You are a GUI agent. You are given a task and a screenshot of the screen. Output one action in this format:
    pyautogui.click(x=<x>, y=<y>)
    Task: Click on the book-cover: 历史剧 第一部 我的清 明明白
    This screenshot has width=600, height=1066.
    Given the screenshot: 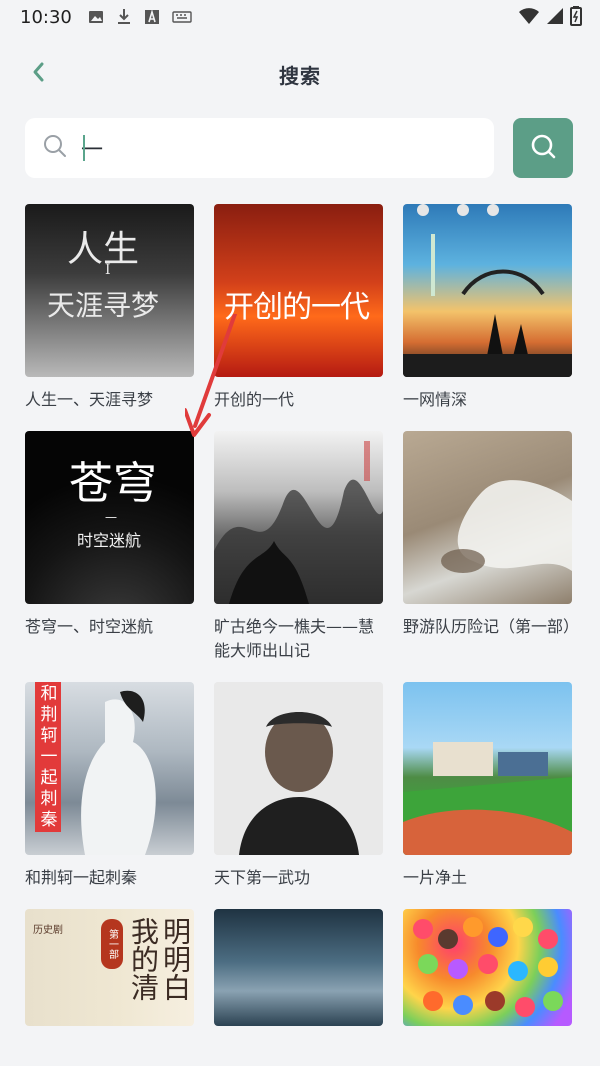 What is the action you would take?
    pyautogui.click(x=109, y=967)
    